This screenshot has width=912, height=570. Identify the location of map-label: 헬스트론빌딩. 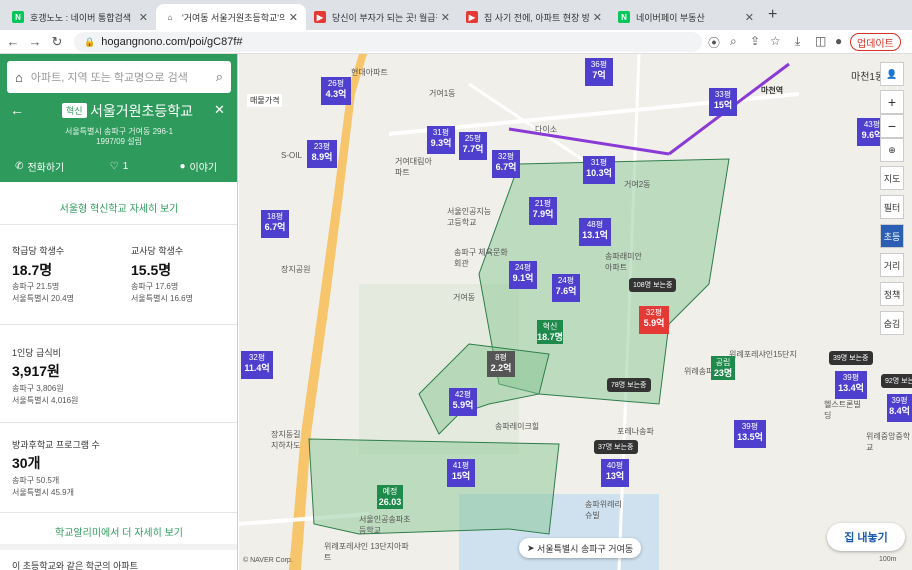
(842, 410).